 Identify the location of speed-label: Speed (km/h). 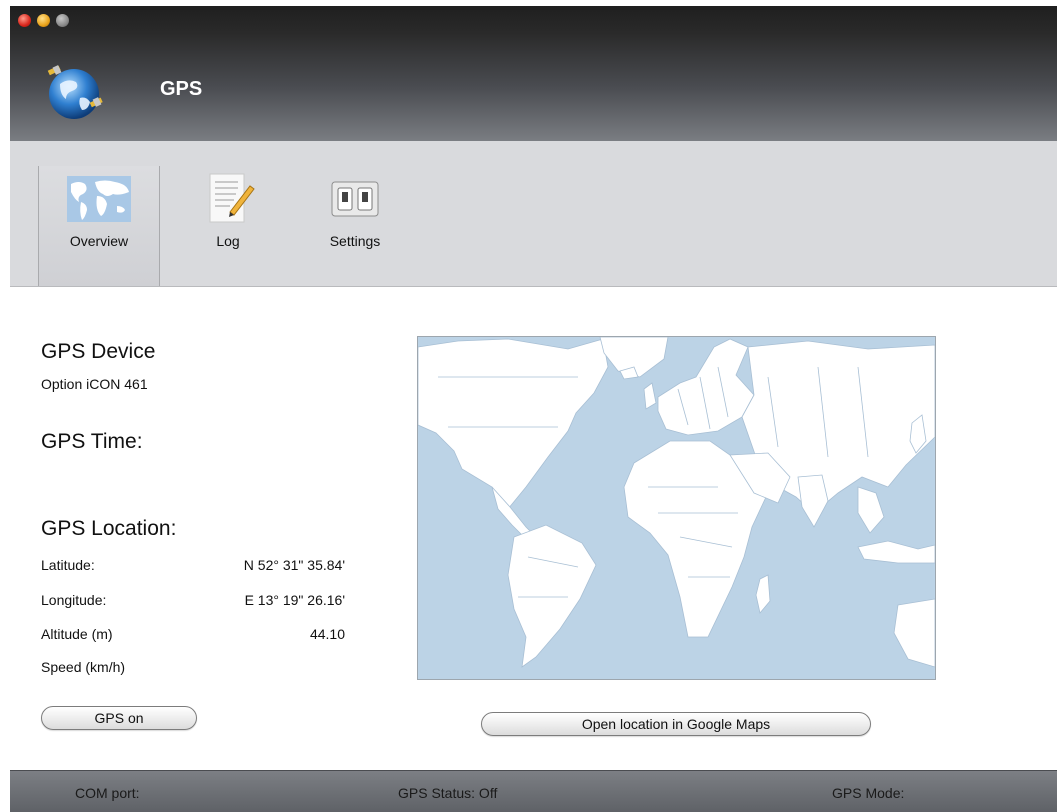
(83, 667).